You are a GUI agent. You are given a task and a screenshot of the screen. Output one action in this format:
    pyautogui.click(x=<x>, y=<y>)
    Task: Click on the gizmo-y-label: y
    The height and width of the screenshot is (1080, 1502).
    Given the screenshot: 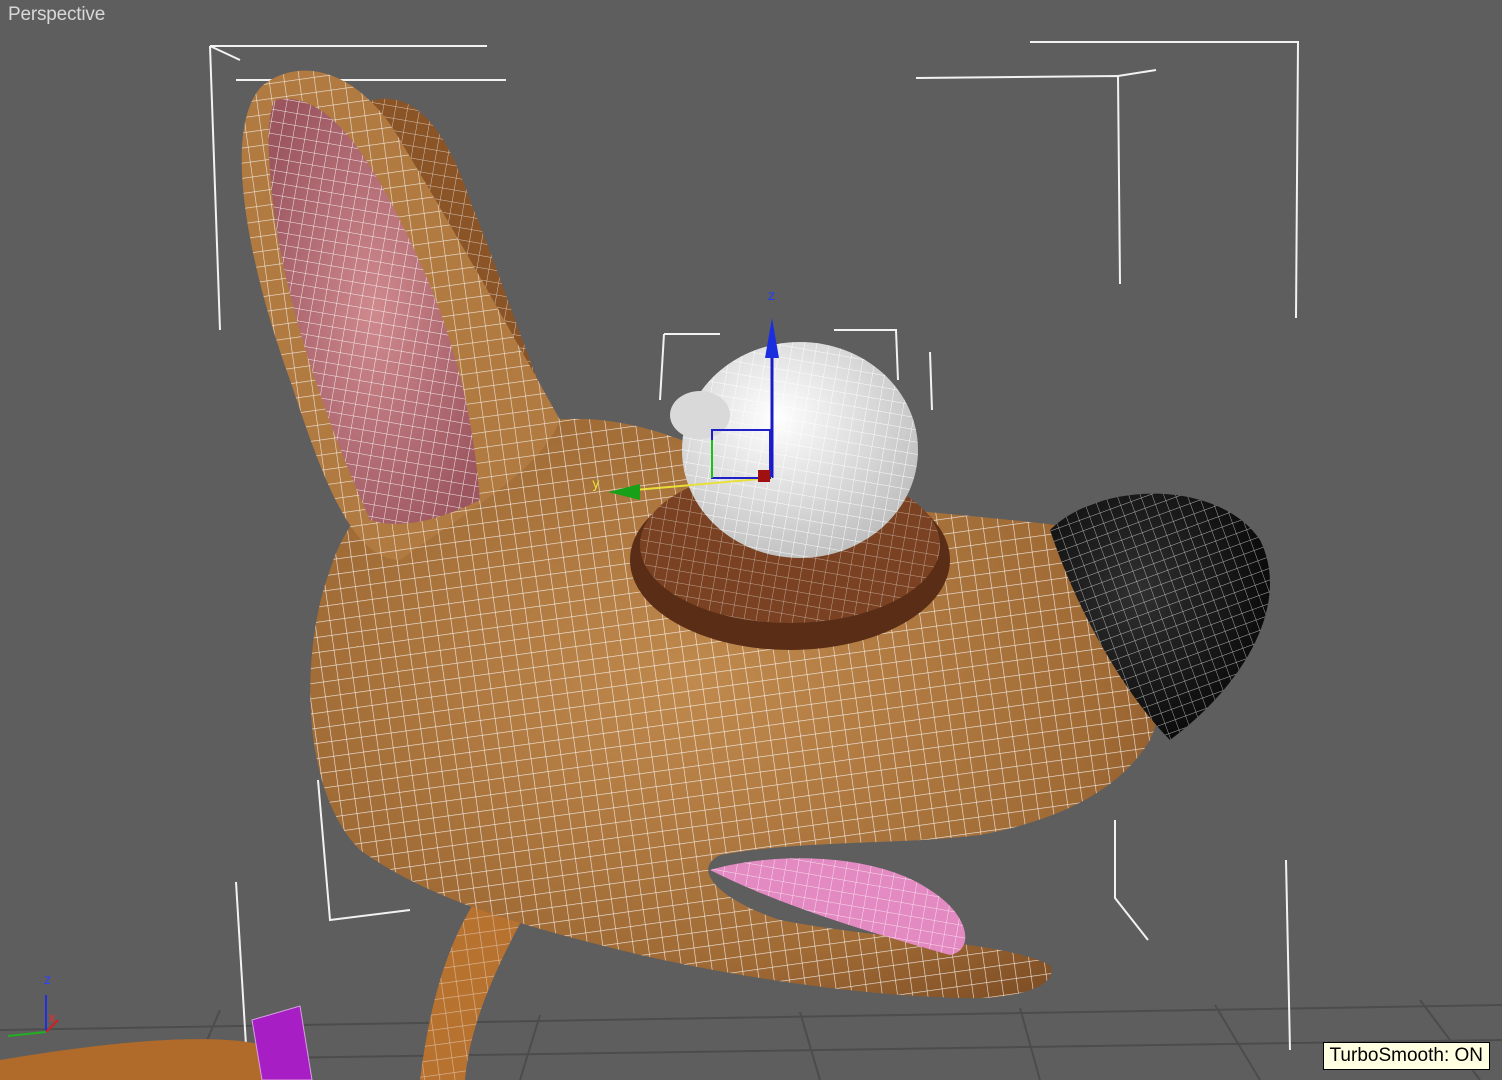 What is the action you would take?
    pyautogui.click(x=596, y=484)
    